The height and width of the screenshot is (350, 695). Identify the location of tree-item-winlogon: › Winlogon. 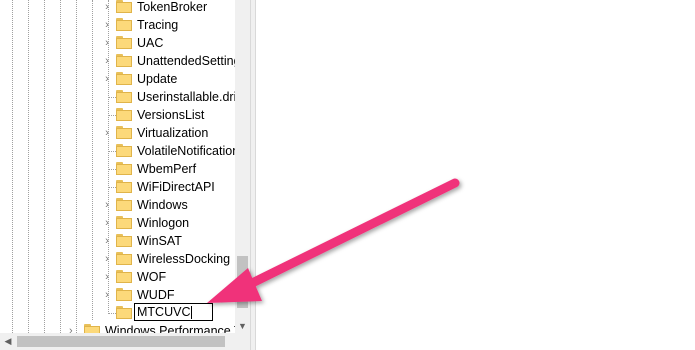
(117, 223).